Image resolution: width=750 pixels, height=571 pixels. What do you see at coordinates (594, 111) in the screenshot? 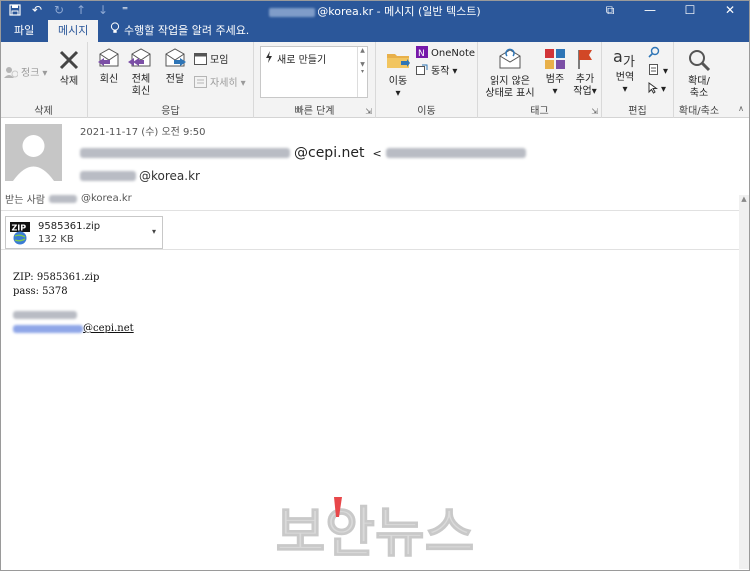
I see `tags-launcher: ⇲` at bounding box center [594, 111].